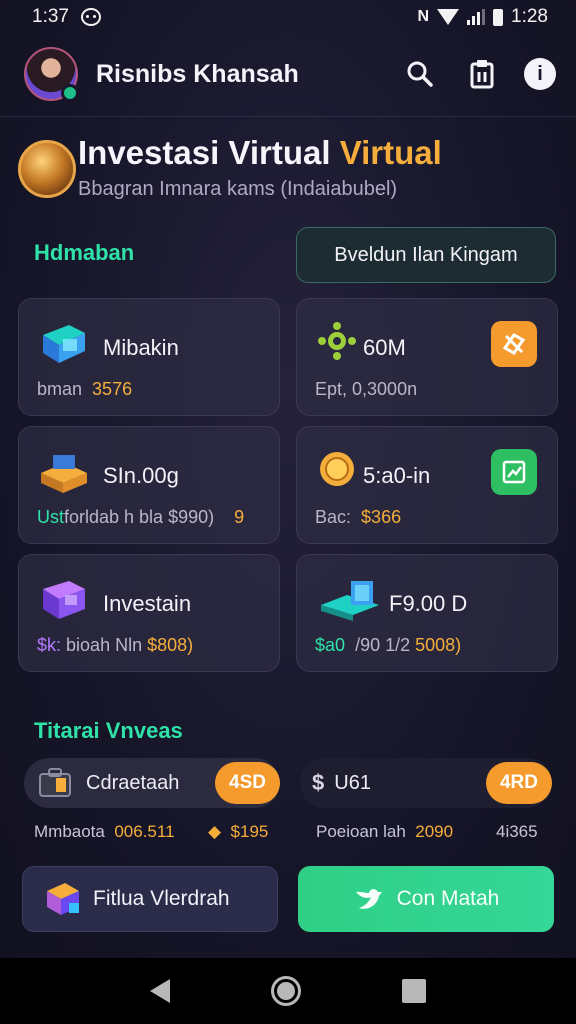 This screenshot has width=576, height=1024. I want to click on cat-icon, so click(90, 17).